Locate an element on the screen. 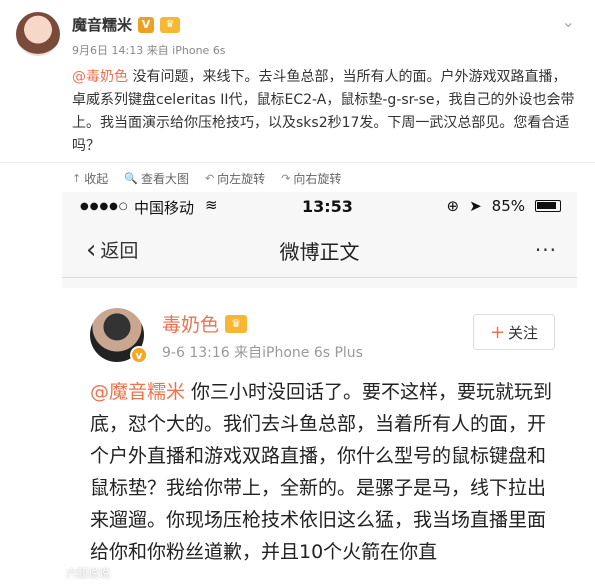  wifi-icon: ≋ is located at coordinates (211, 205).